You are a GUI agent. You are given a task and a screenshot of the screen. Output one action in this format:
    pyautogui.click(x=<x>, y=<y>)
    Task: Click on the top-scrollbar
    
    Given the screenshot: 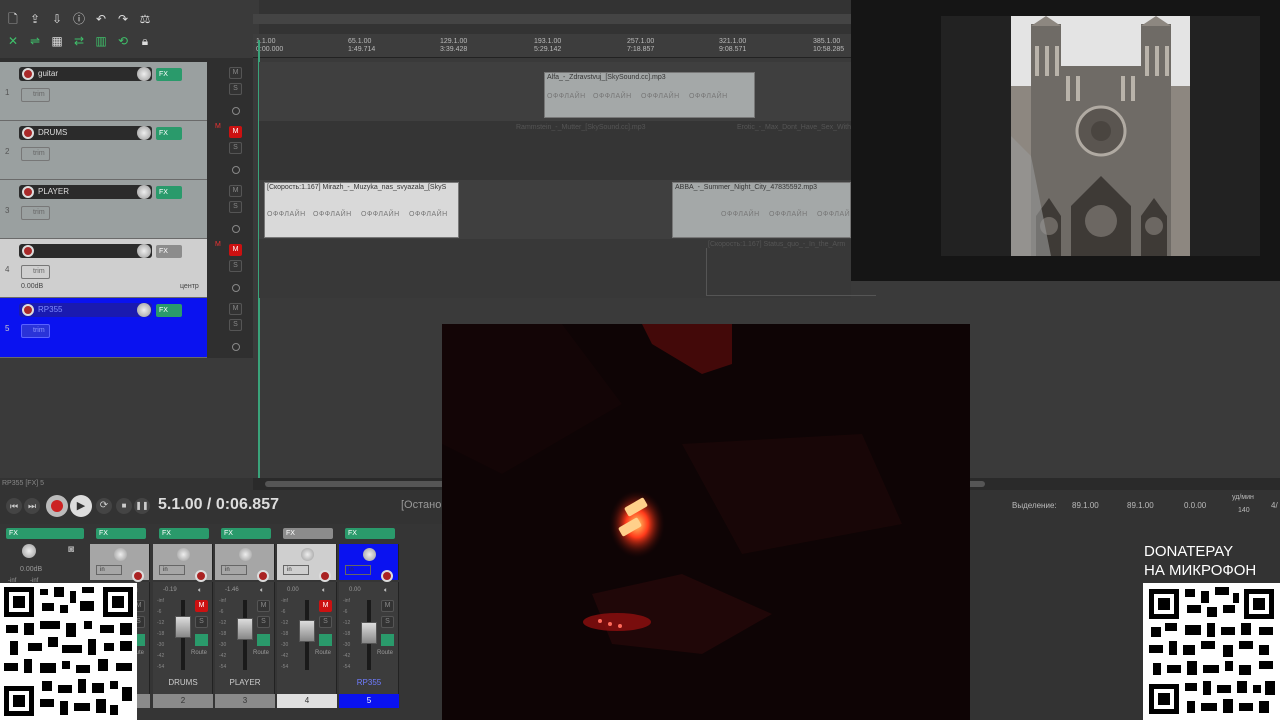 What is the action you would take?
    pyautogui.click(x=552, y=19)
    